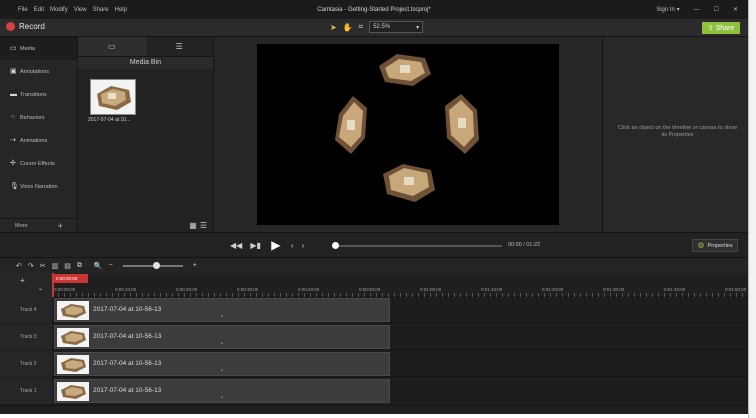 The image size is (756, 418). Describe the element at coordinates (73, 337) in the screenshot. I see `clip-thumbnail` at that location.